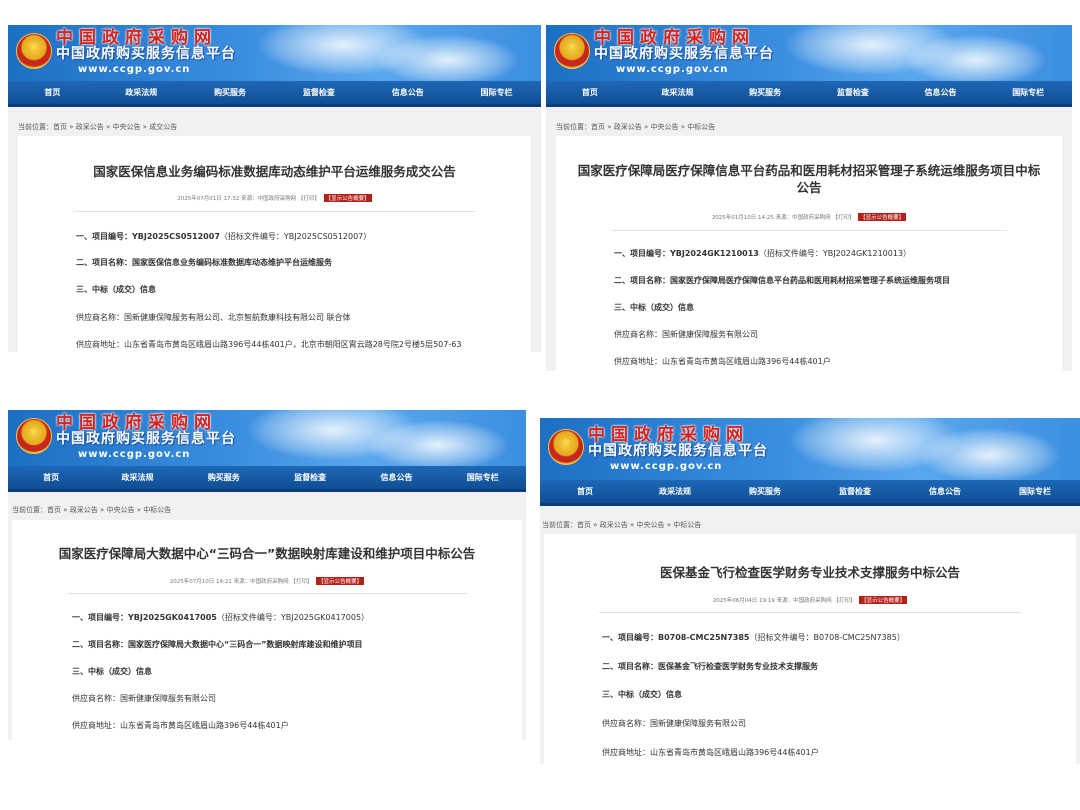 The image size is (1080, 810). What do you see at coordinates (274, 171) in the screenshot?
I see `notice-title: 国家医保信息业务编码标准数据库动态维护平台运维服务成交公告` at bounding box center [274, 171].